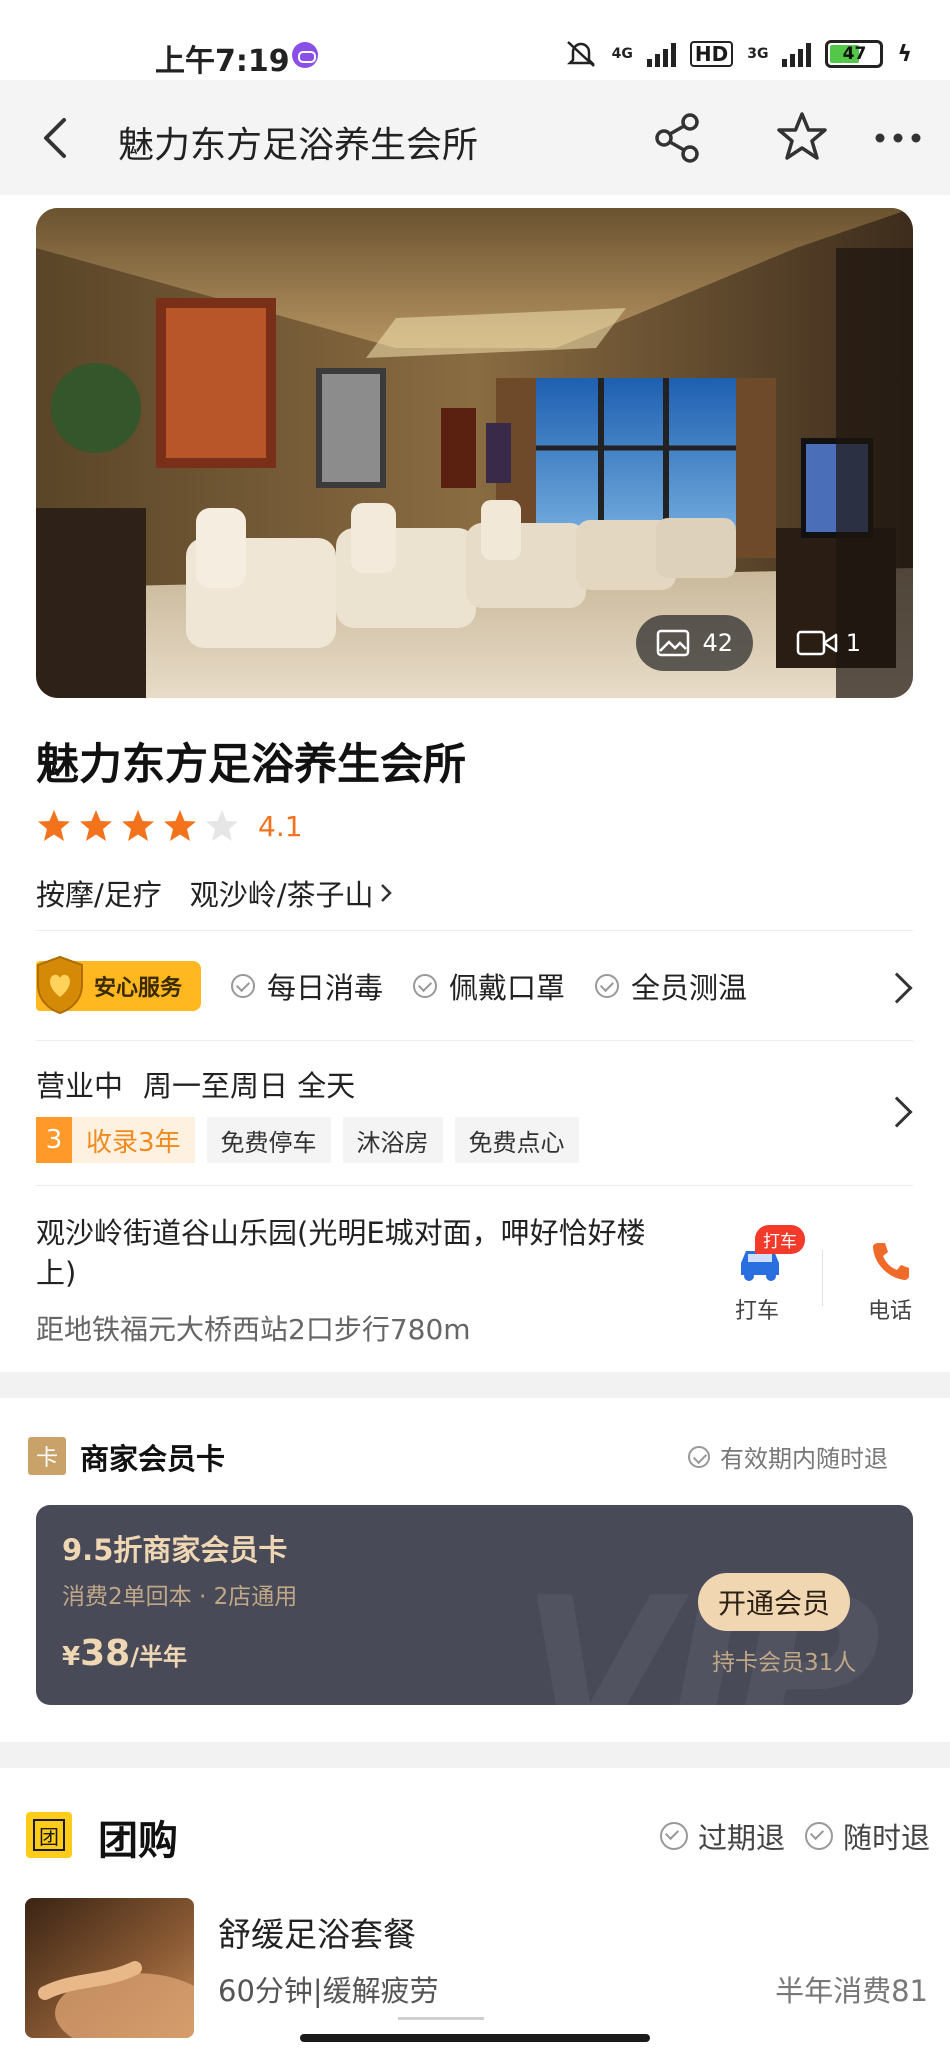 The image size is (950, 2058). I want to click on vip-card-desc: 消费2单回本 · 2店通用, so click(180, 1597).